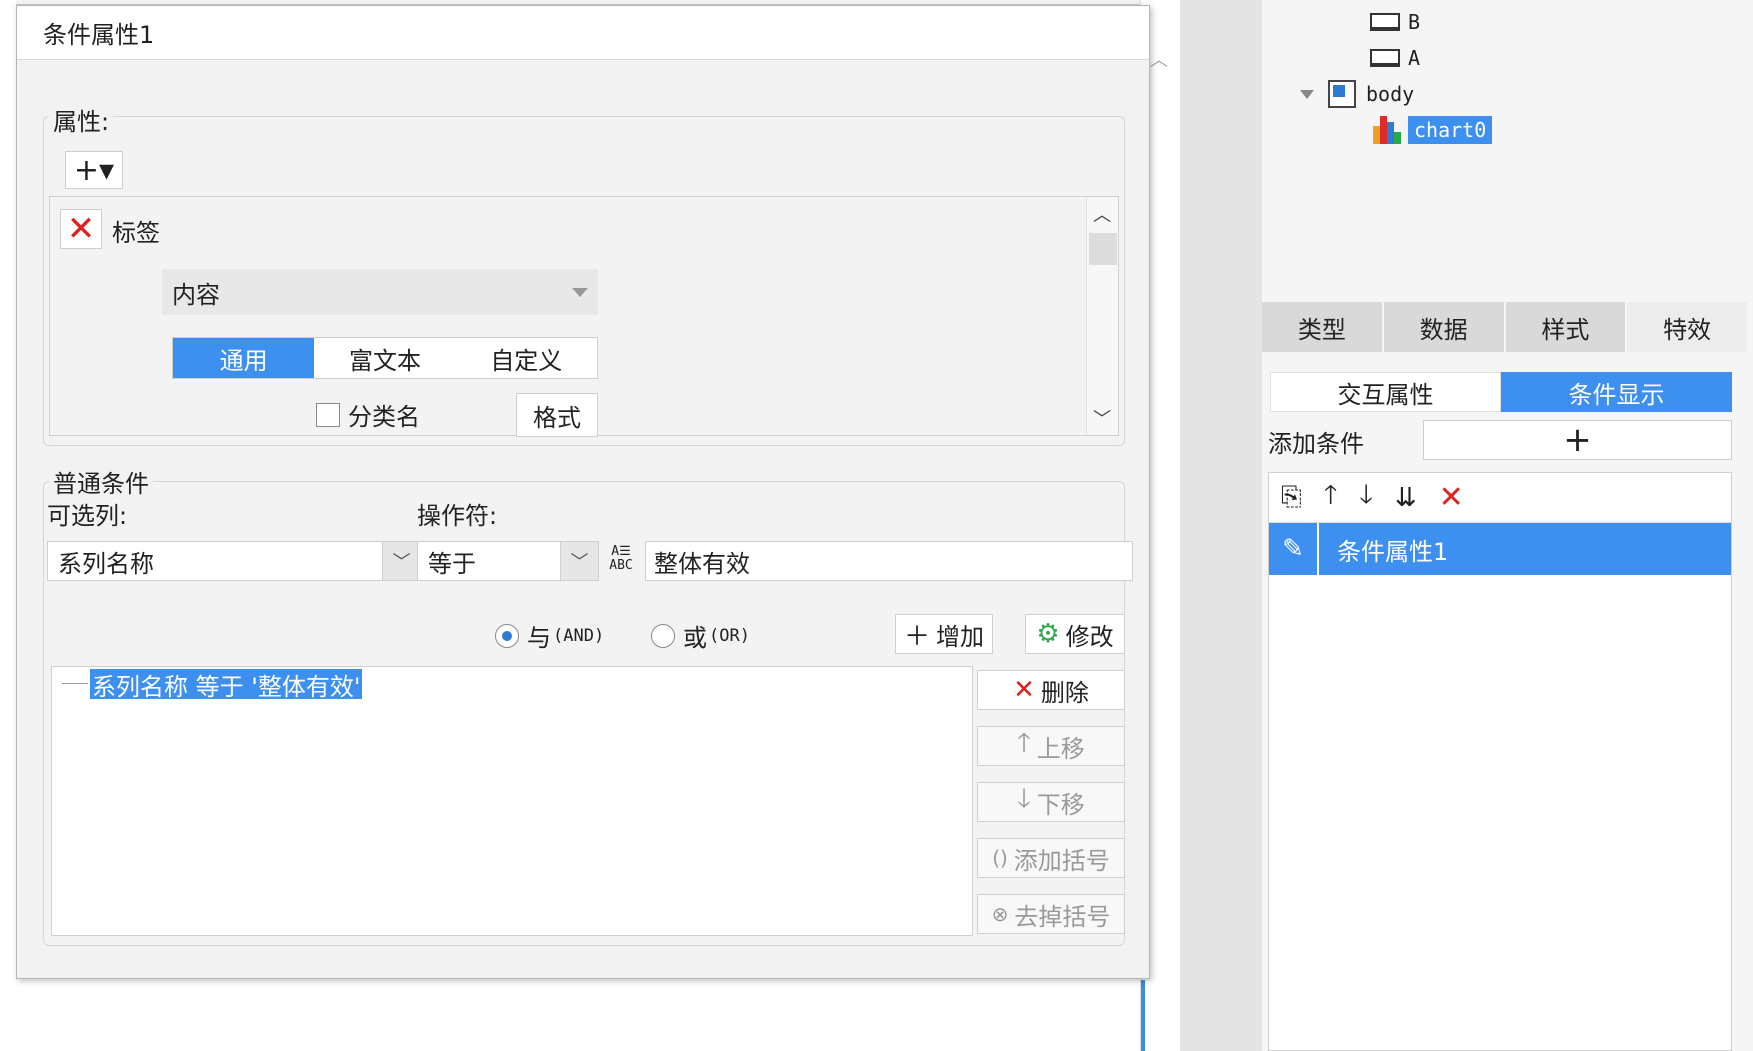 The image size is (1753, 1051). I want to click on arrow-up-icon: 🡑, so click(1024, 743).